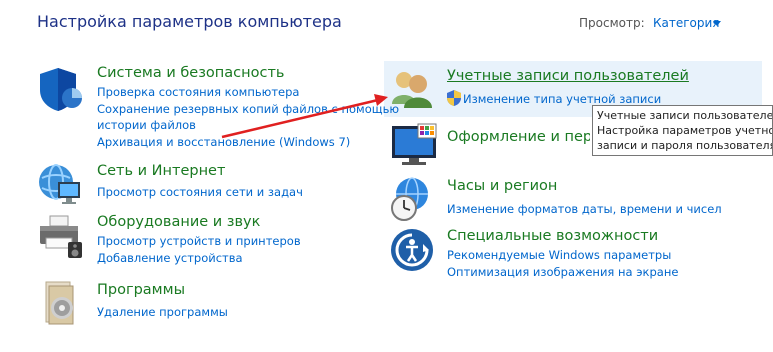 This screenshot has width=773, height=352. What do you see at coordinates (304, 116) in the screenshot?
I see `annotation-arrow` at bounding box center [304, 116].